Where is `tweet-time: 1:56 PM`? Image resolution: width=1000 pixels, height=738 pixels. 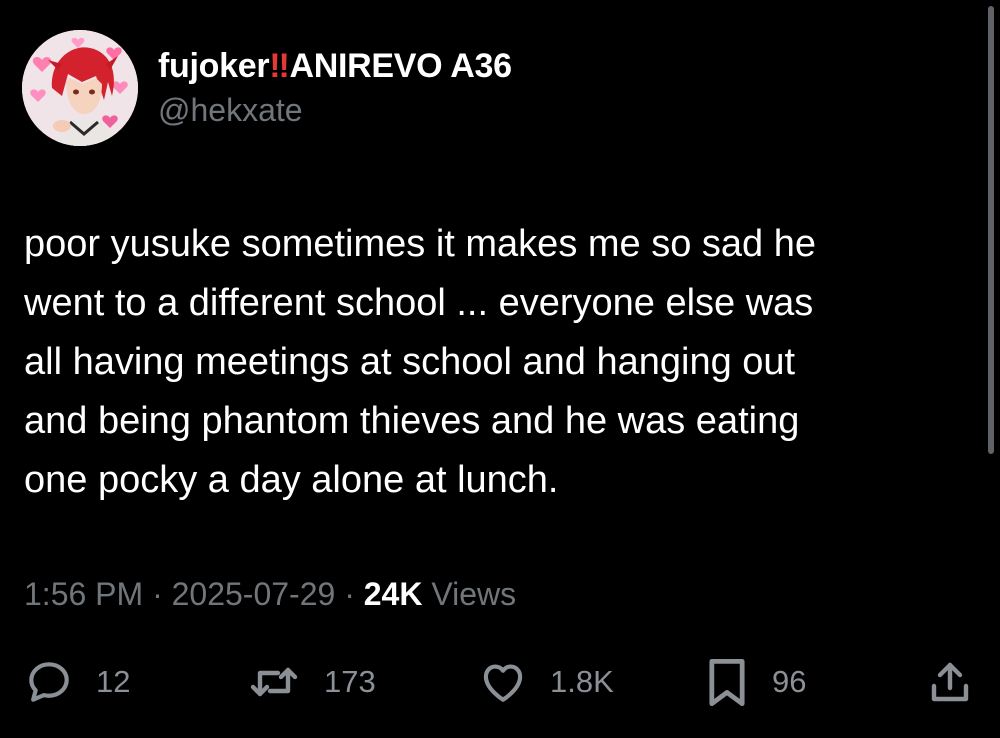
tweet-time: 1:56 PM is located at coordinates (83, 594).